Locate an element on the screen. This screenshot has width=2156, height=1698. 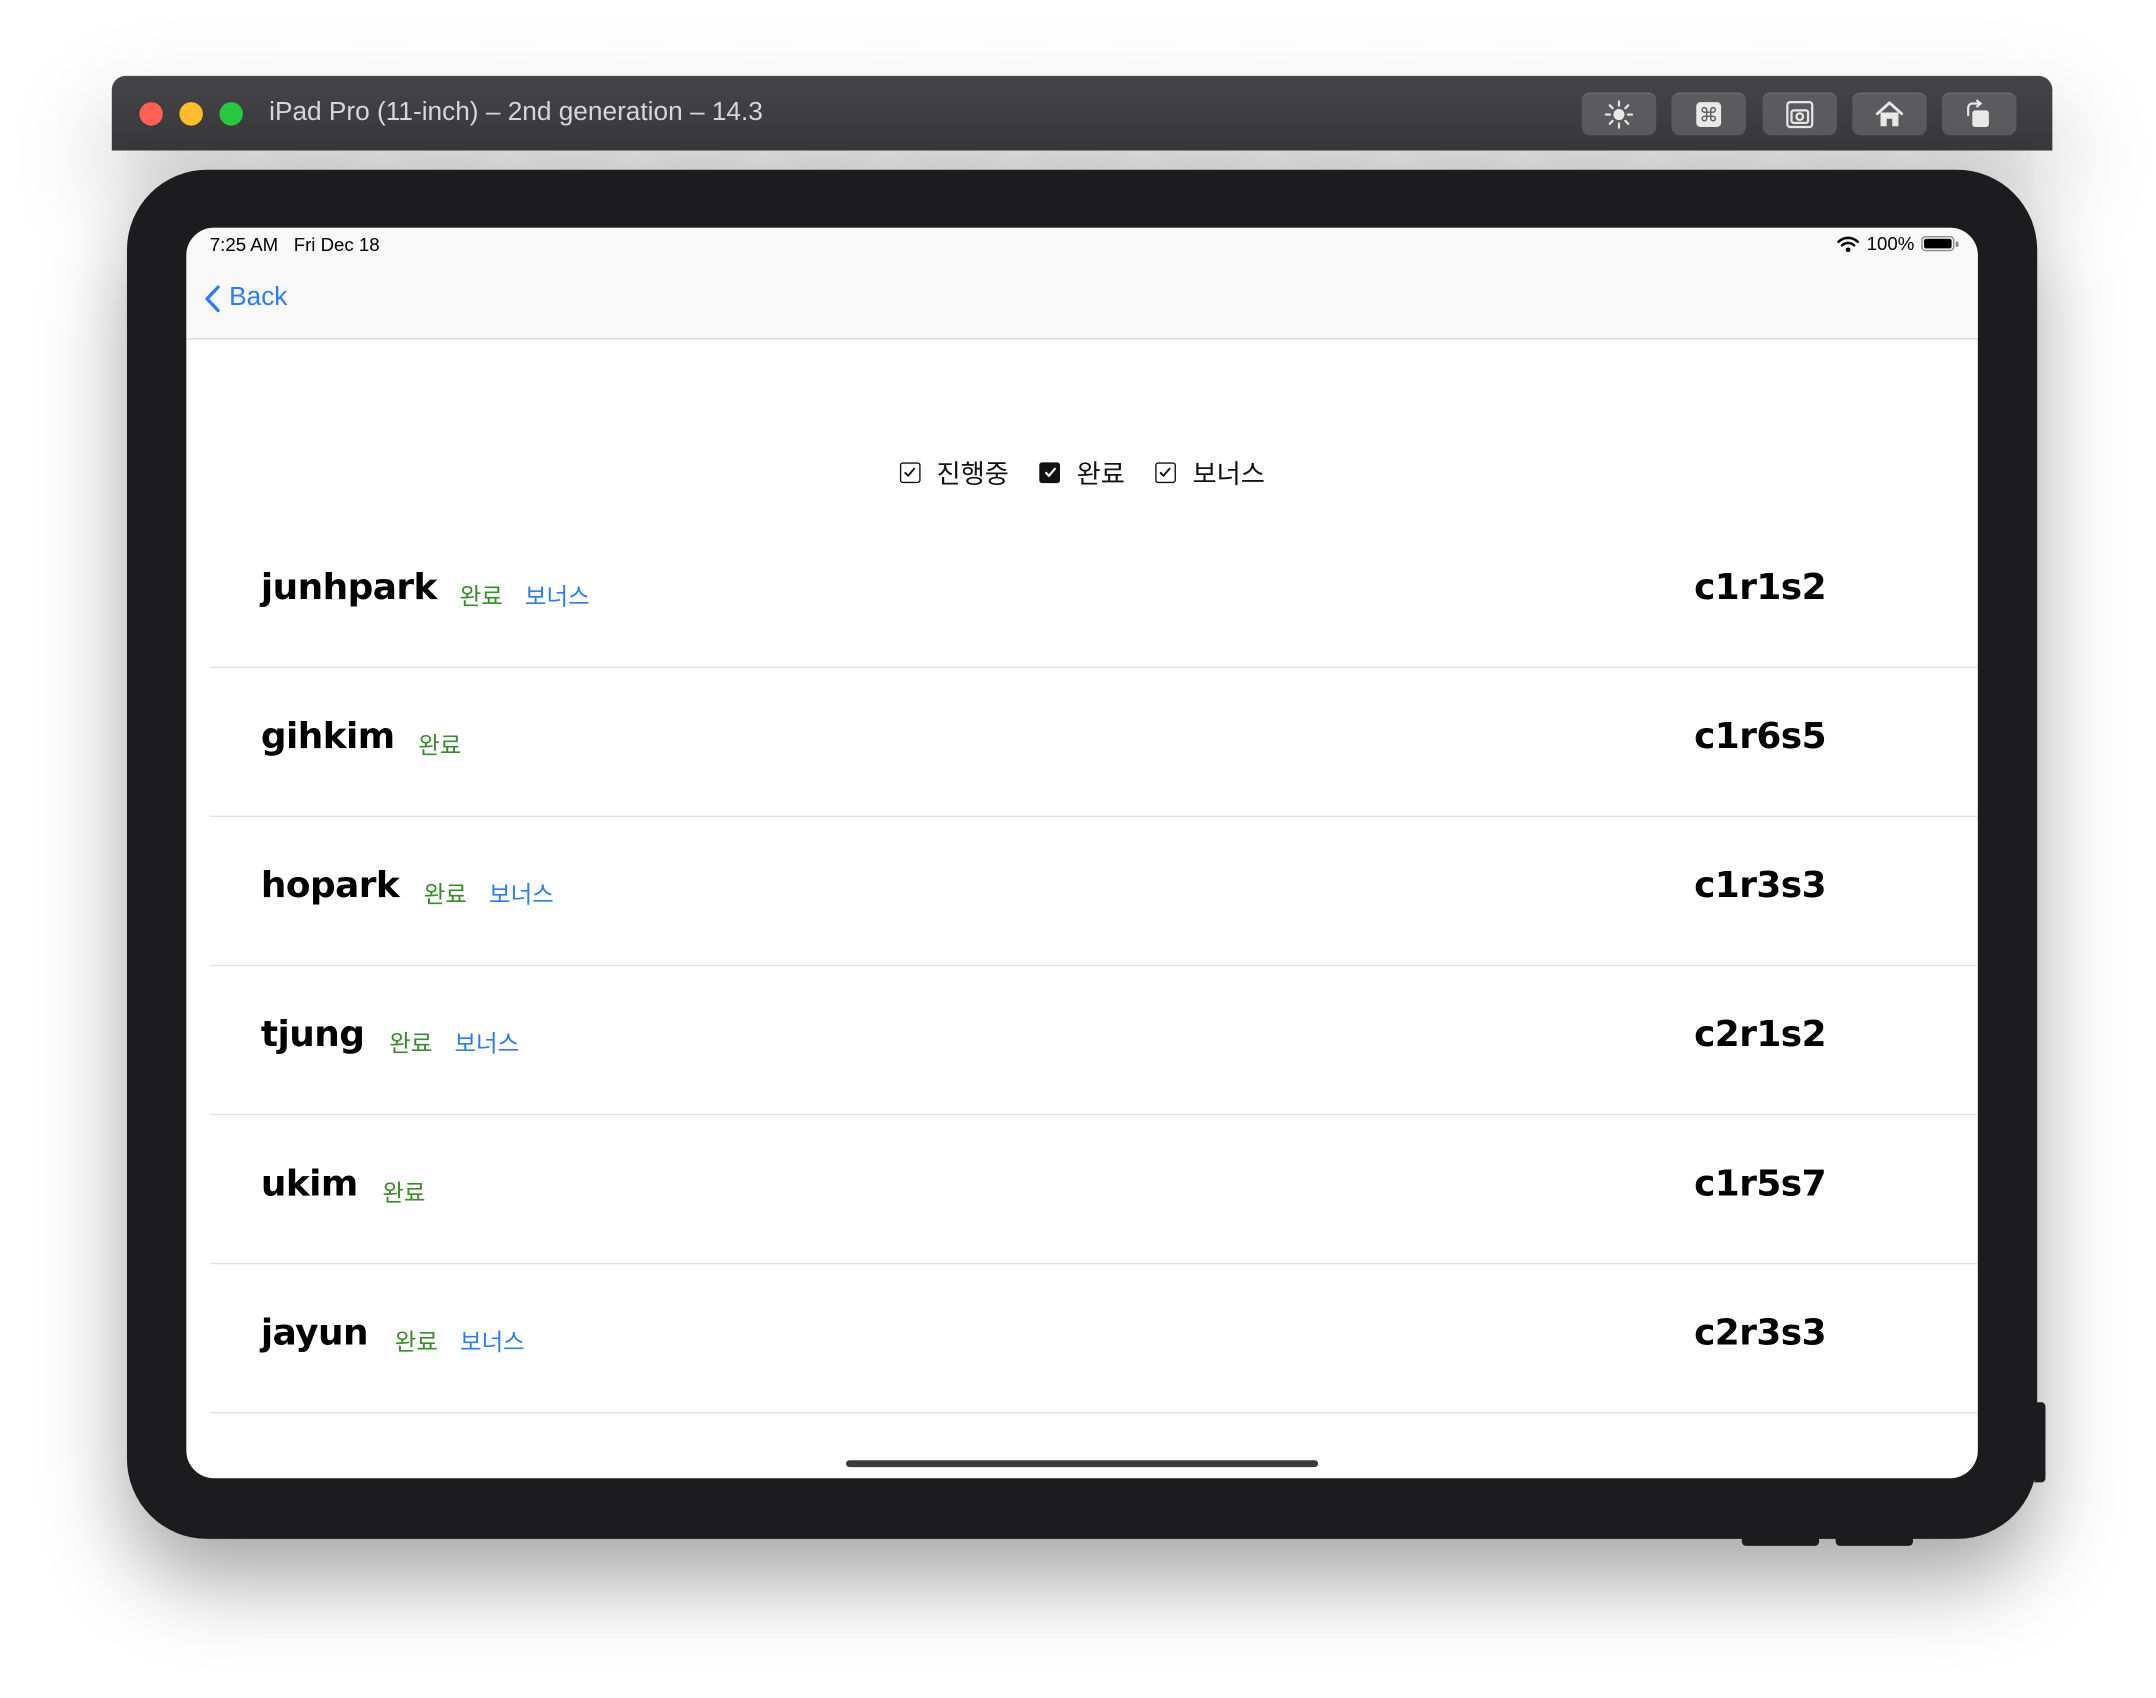
filter-bar: 진행중 완료 보너스 is located at coordinates (1081, 471).